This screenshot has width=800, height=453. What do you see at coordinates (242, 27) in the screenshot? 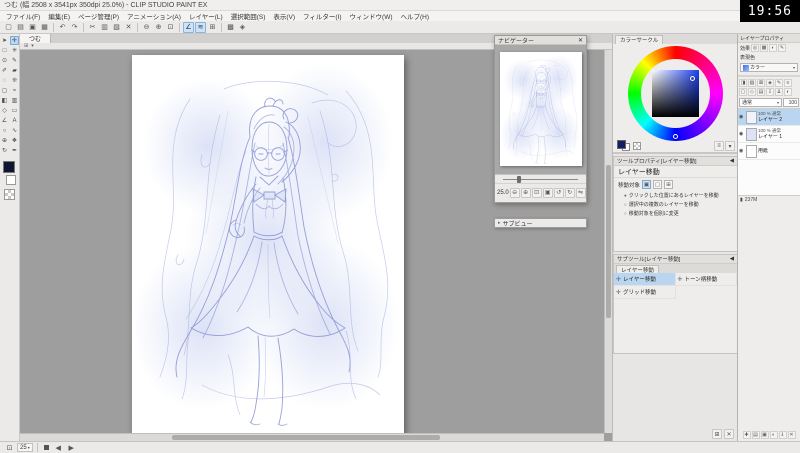
I see `material-icon: ◈` at bounding box center [242, 27].